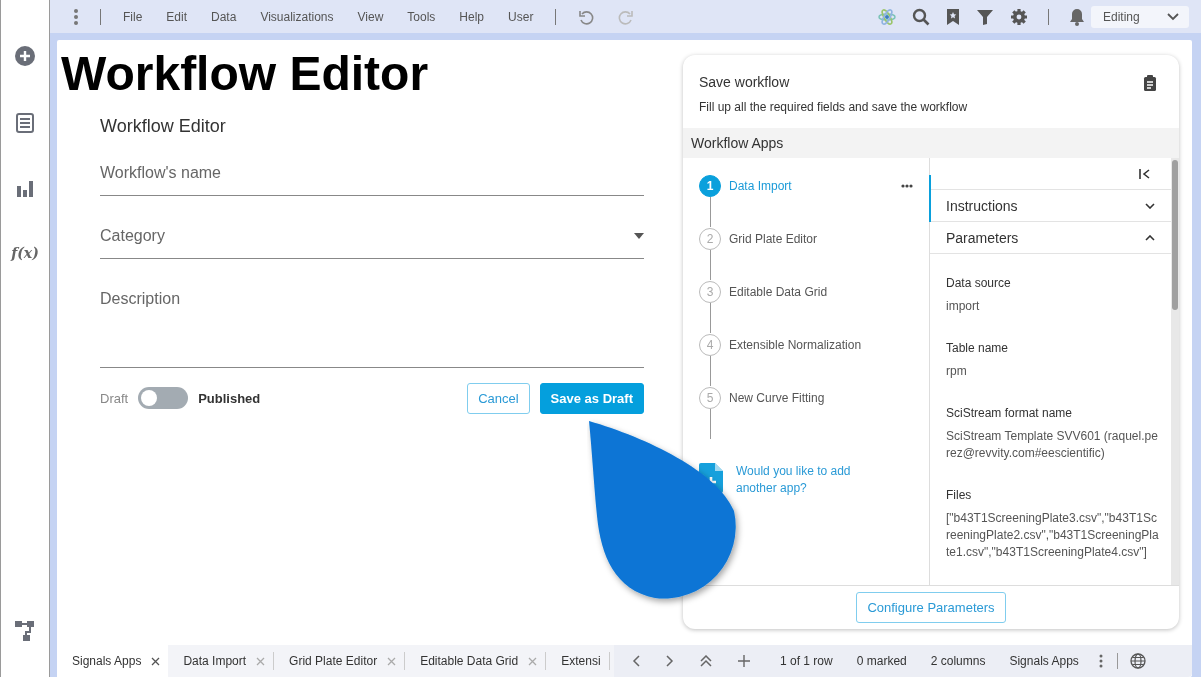  What do you see at coordinates (985, 16) in the screenshot?
I see `filter-icon` at bounding box center [985, 16].